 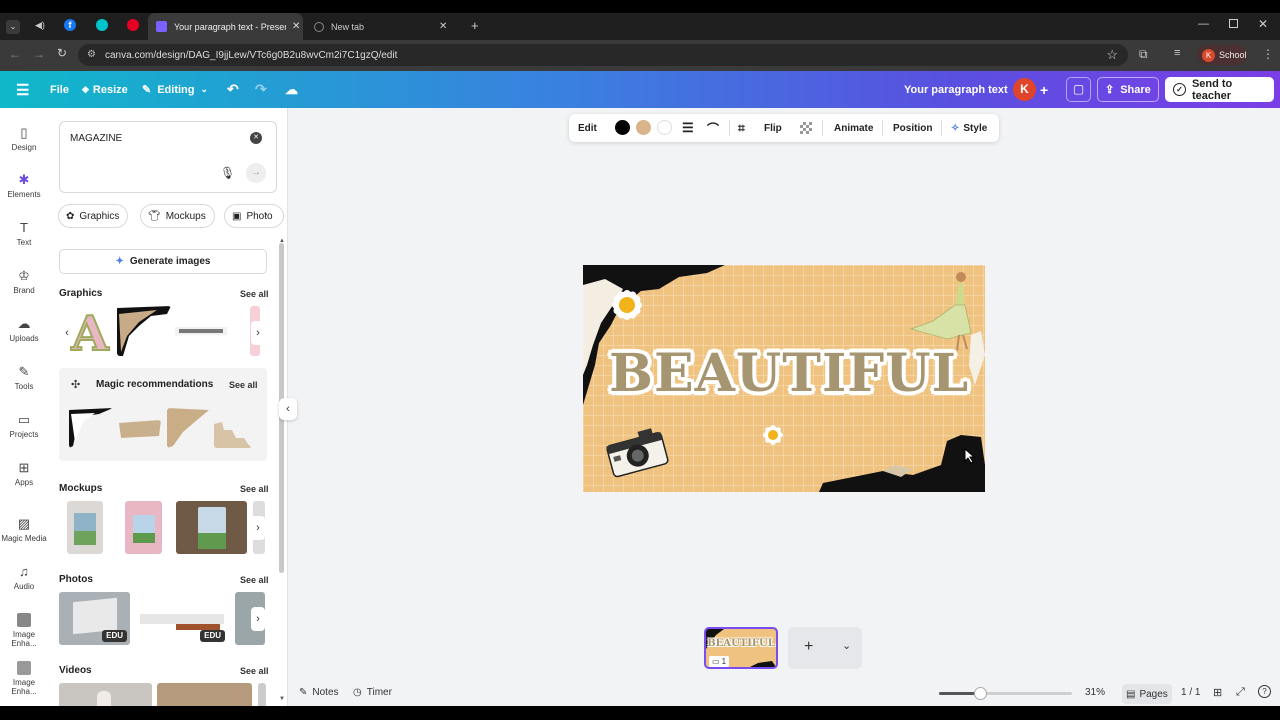 I want to click on transparency-icon, so click(x=806, y=128).